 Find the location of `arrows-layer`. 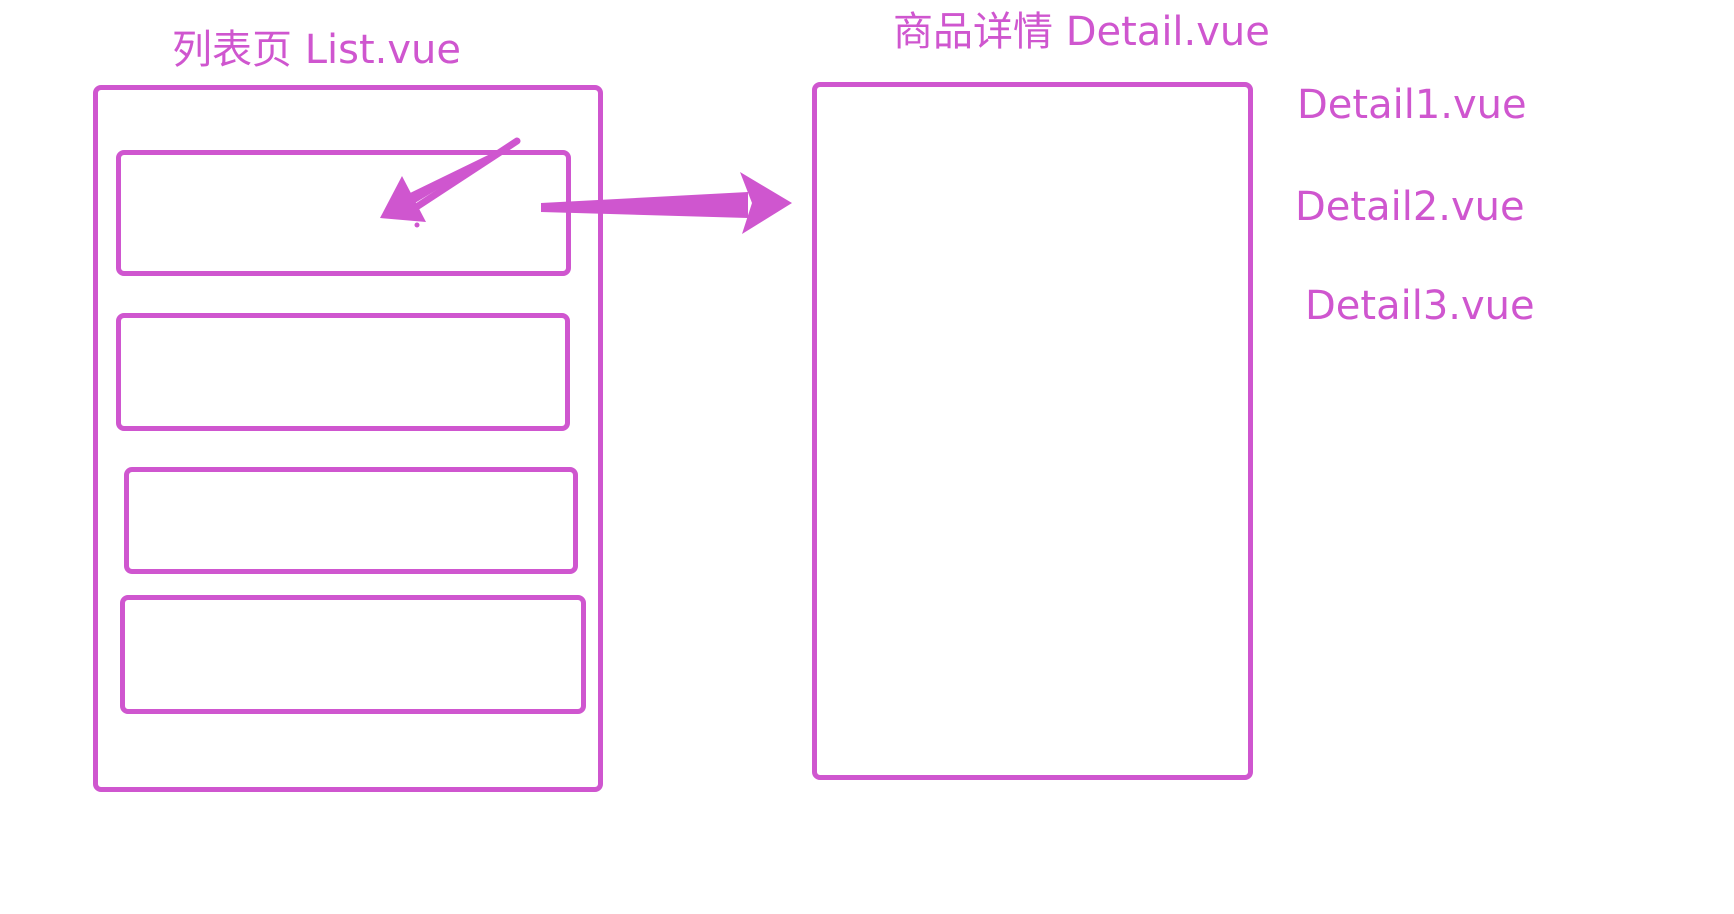

arrows-layer is located at coordinates (586, 185).